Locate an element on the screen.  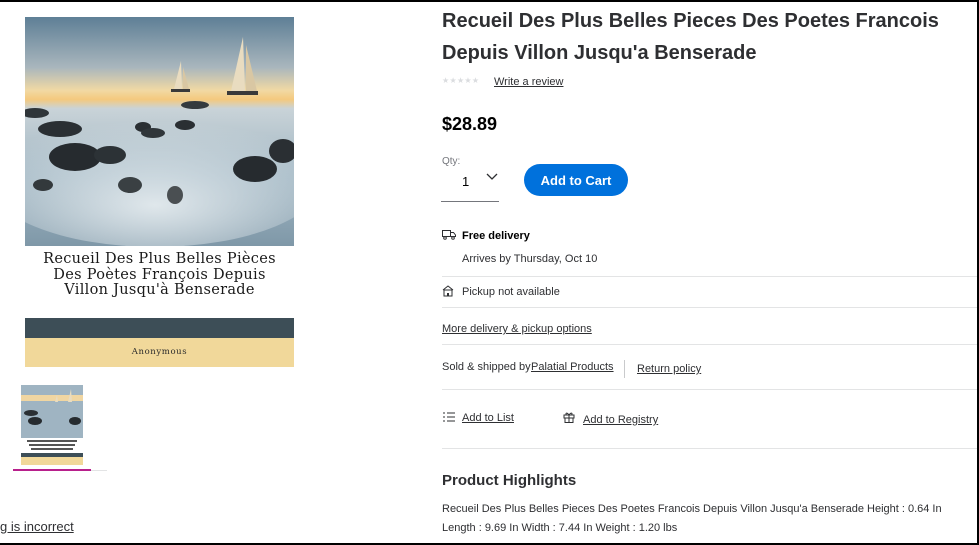
quantity-label: Qty: is located at coordinates (451, 161).